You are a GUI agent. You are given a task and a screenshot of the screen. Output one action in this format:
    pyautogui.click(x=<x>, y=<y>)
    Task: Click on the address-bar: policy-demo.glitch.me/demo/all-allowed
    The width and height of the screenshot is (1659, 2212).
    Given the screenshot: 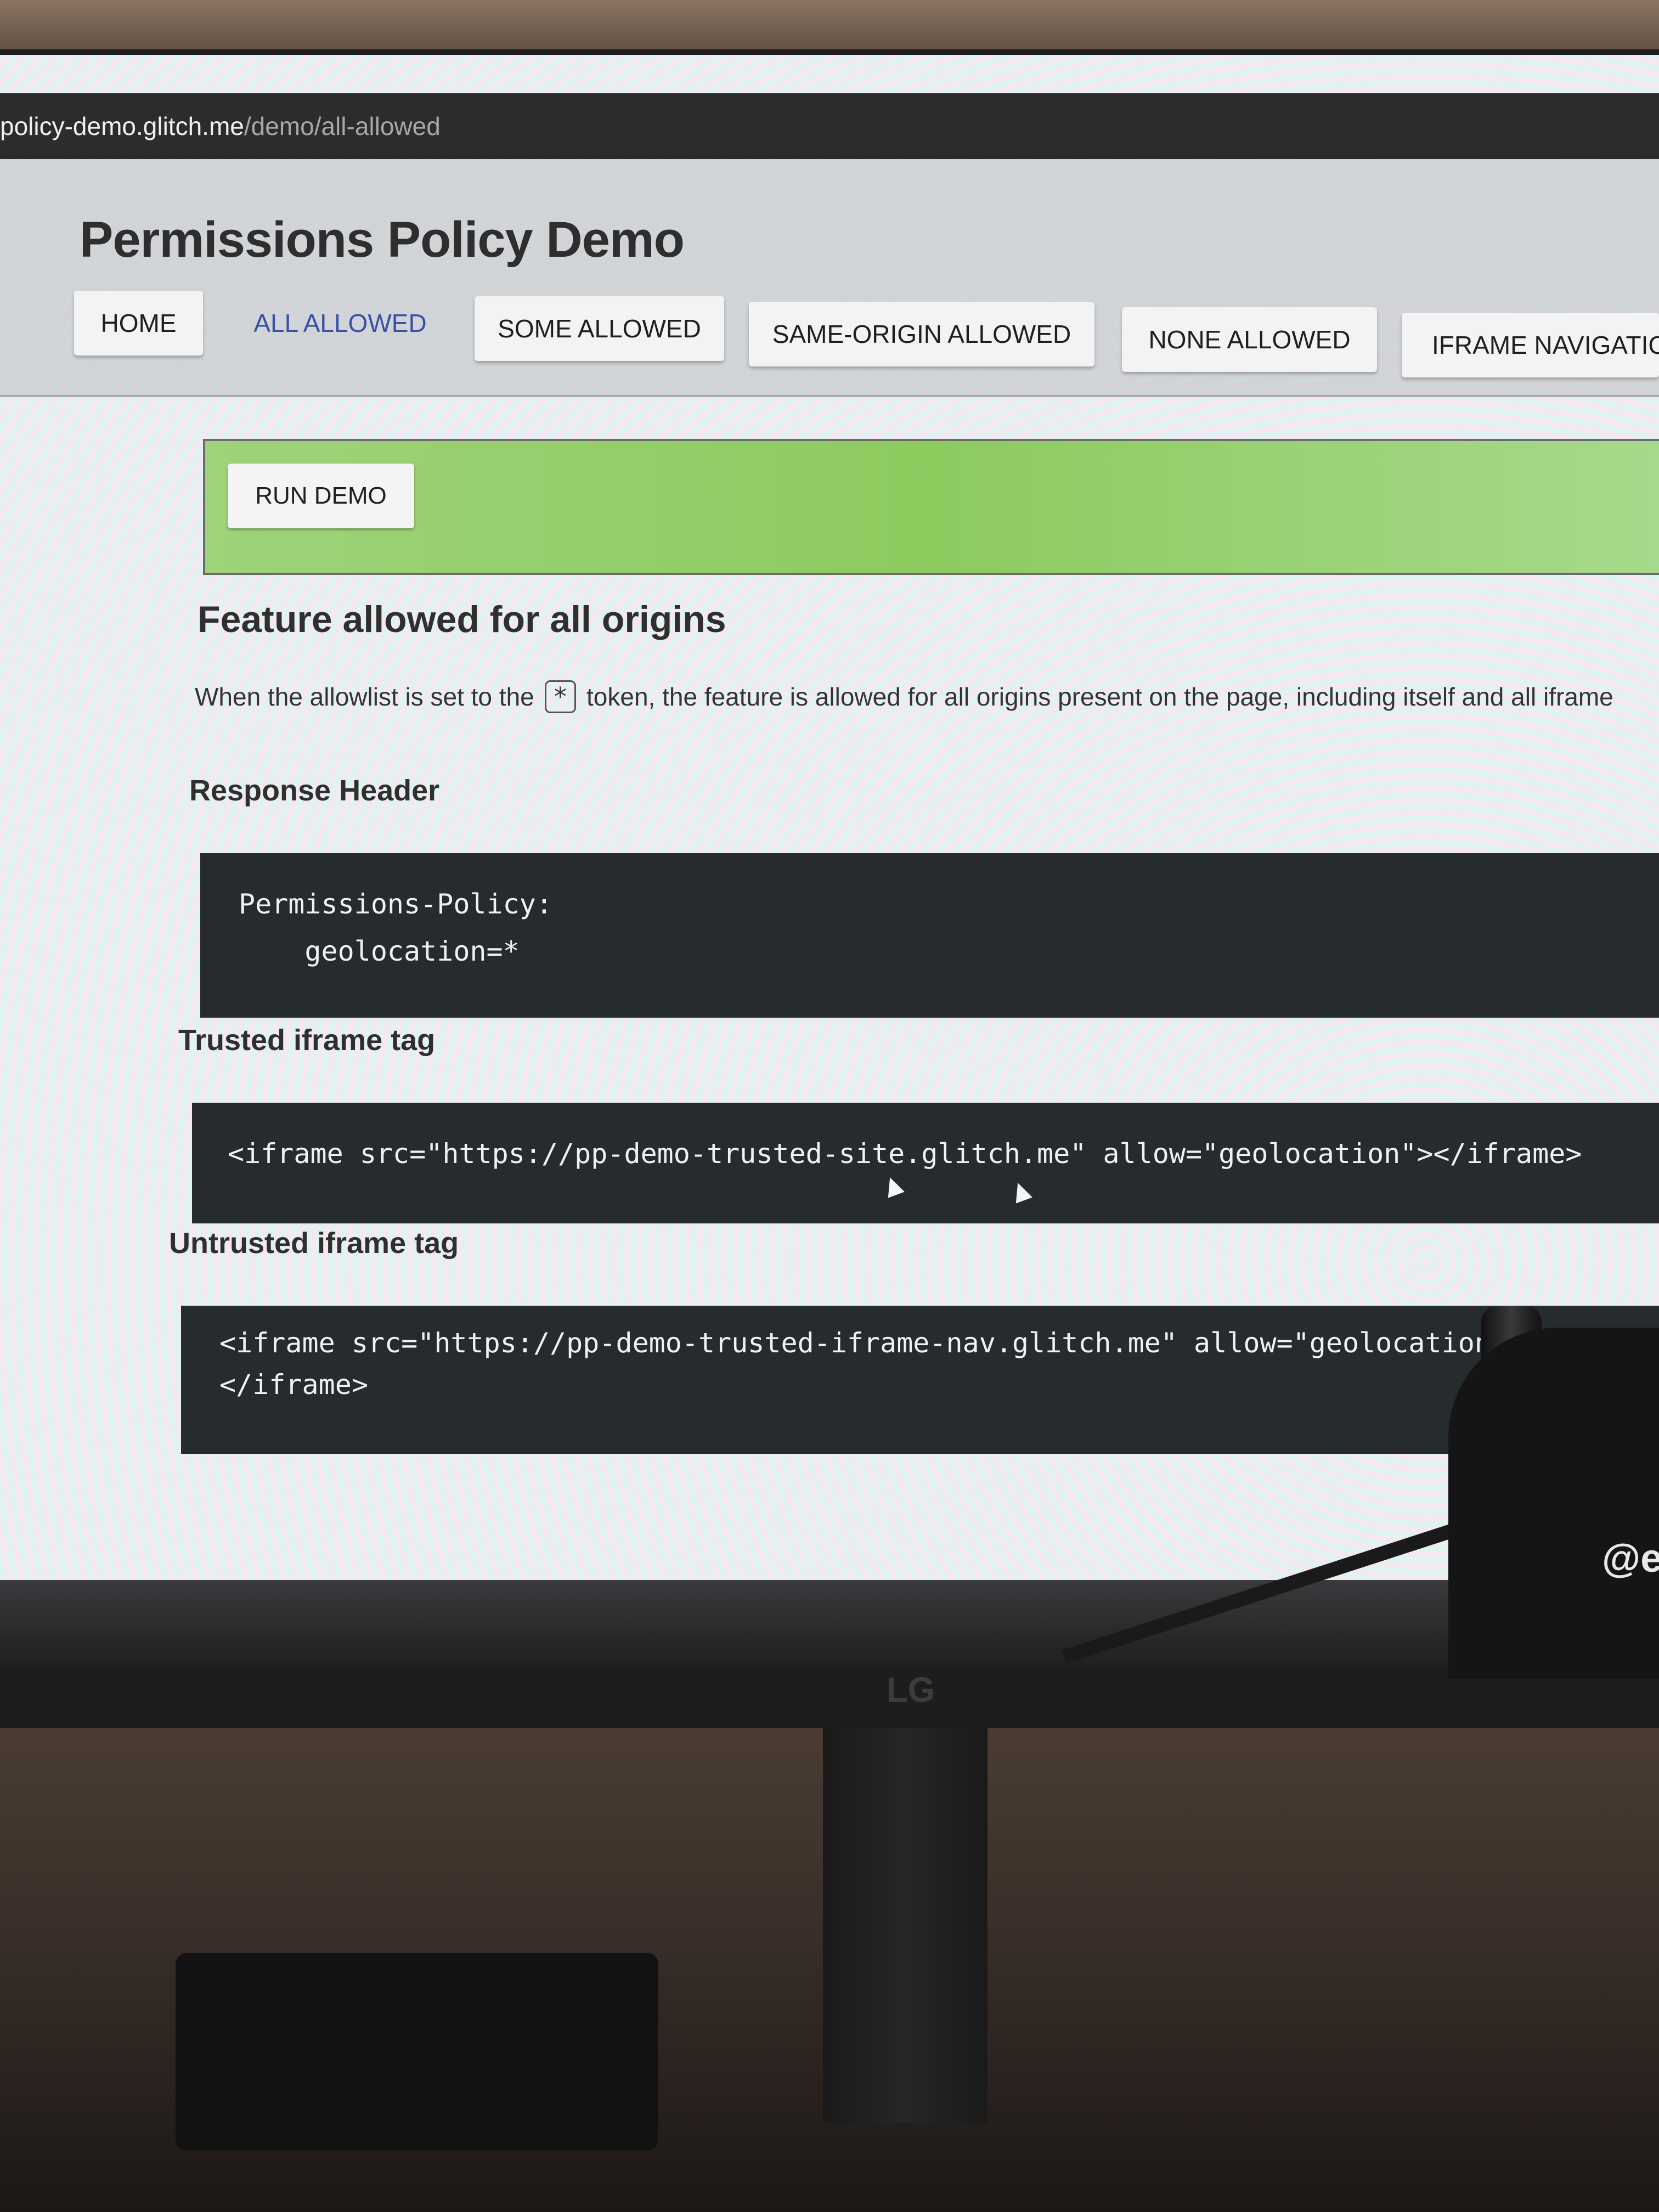 What is the action you would take?
    pyautogui.click(x=830, y=126)
    